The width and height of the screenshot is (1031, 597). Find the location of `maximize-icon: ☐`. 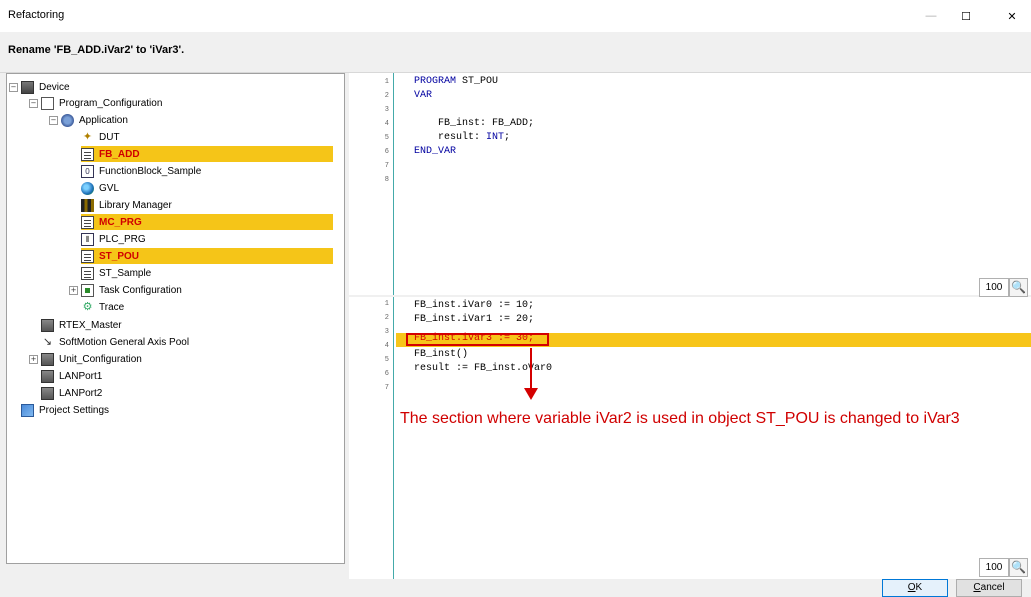

maximize-icon: ☐ is located at coordinates (966, 16).